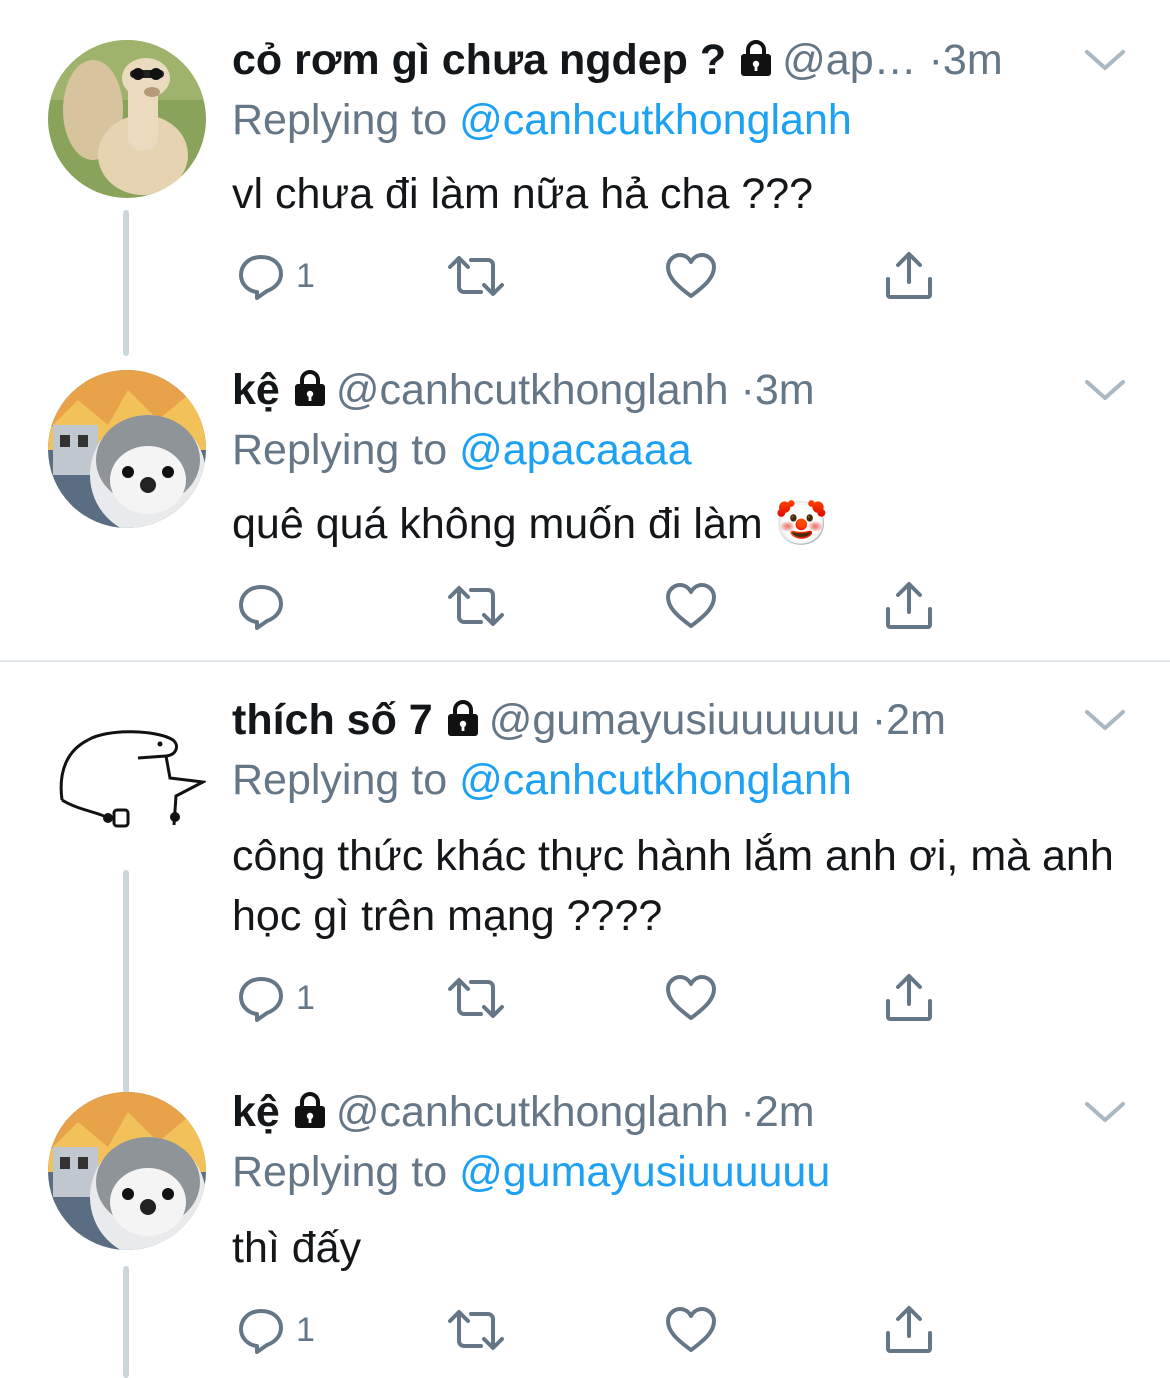 This screenshot has height=1378, width=1170. I want to click on tweet-header: cỏ rơm gì chưa ngdep ? @ap… ·3m, so click(617, 62).